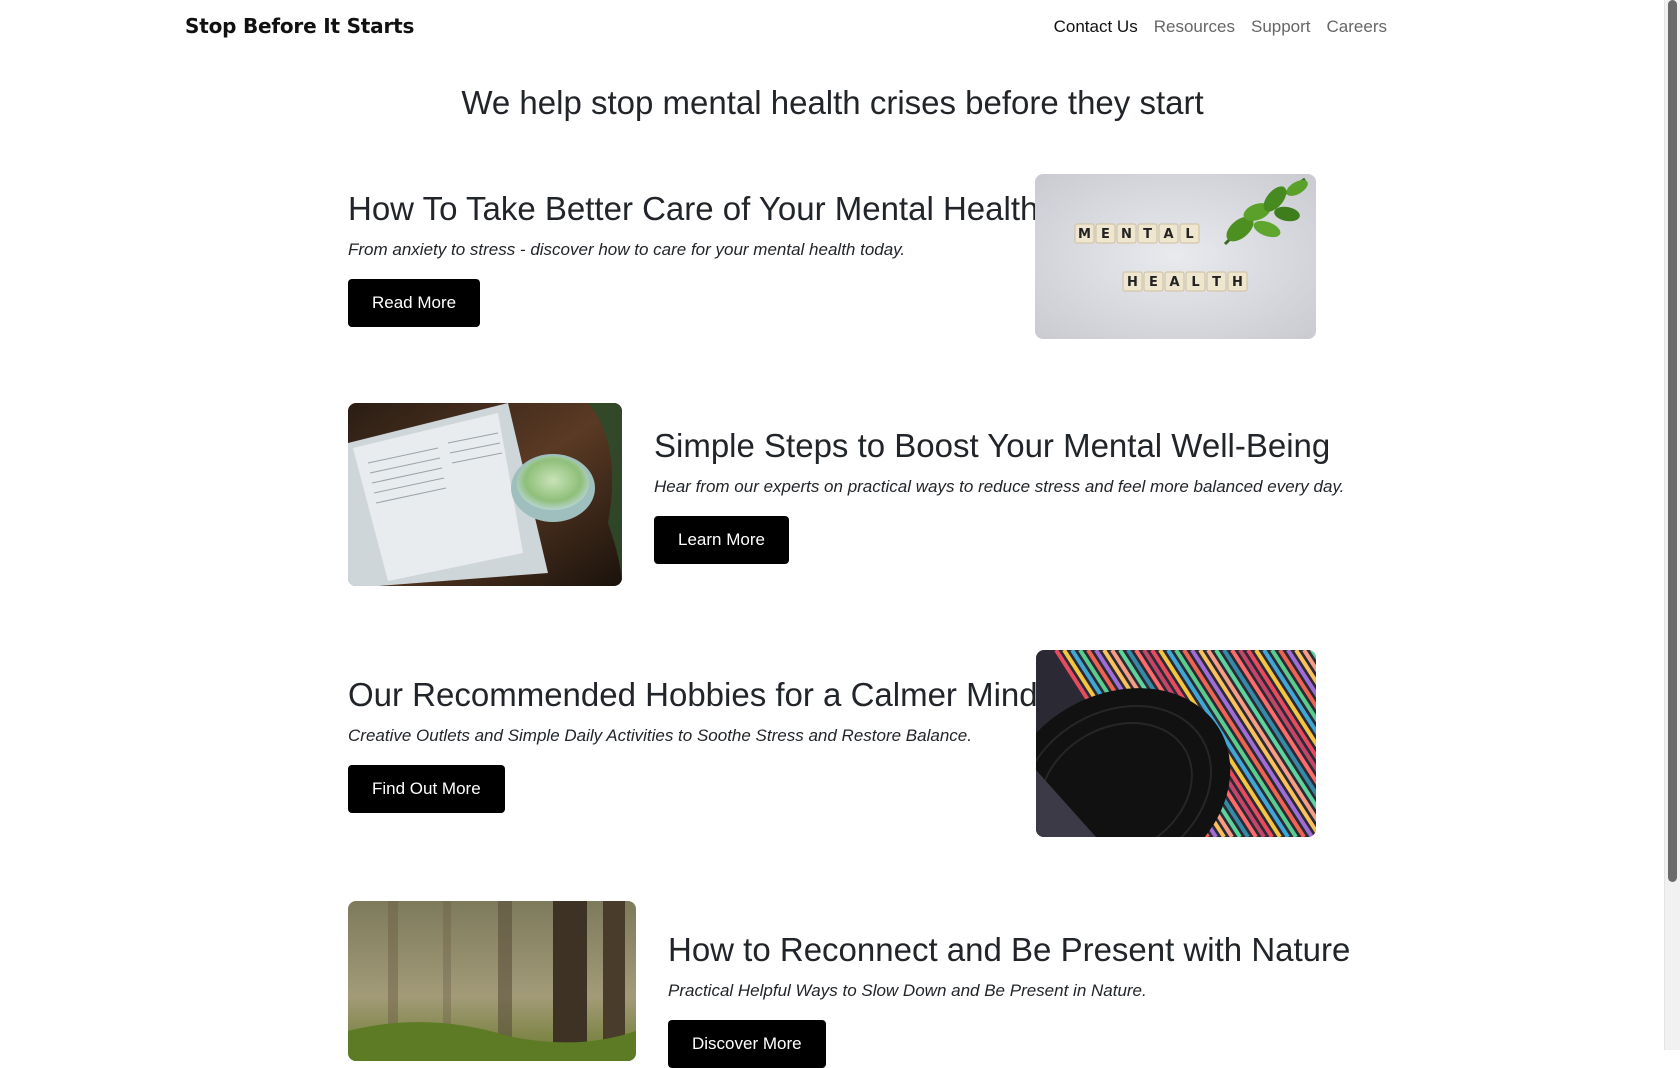  What do you see at coordinates (1096, 27) in the screenshot?
I see `nav-contact-us: Contact Us` at bounding box center [1096, 27].